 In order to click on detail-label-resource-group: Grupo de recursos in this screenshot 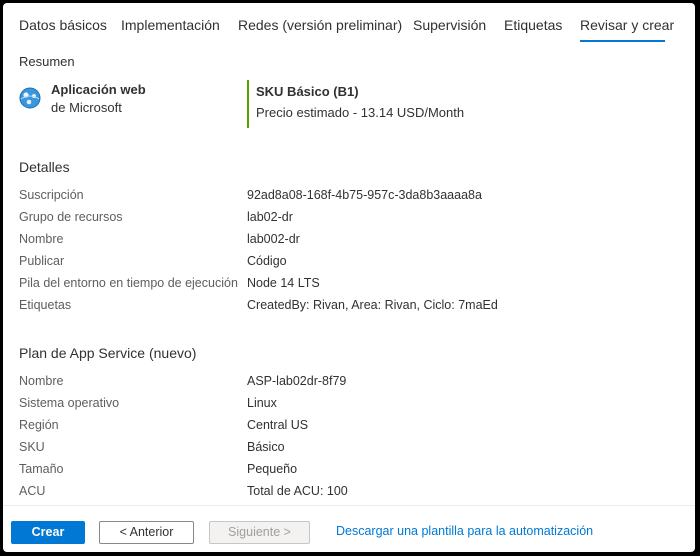, I will do `click(71, 217)`.